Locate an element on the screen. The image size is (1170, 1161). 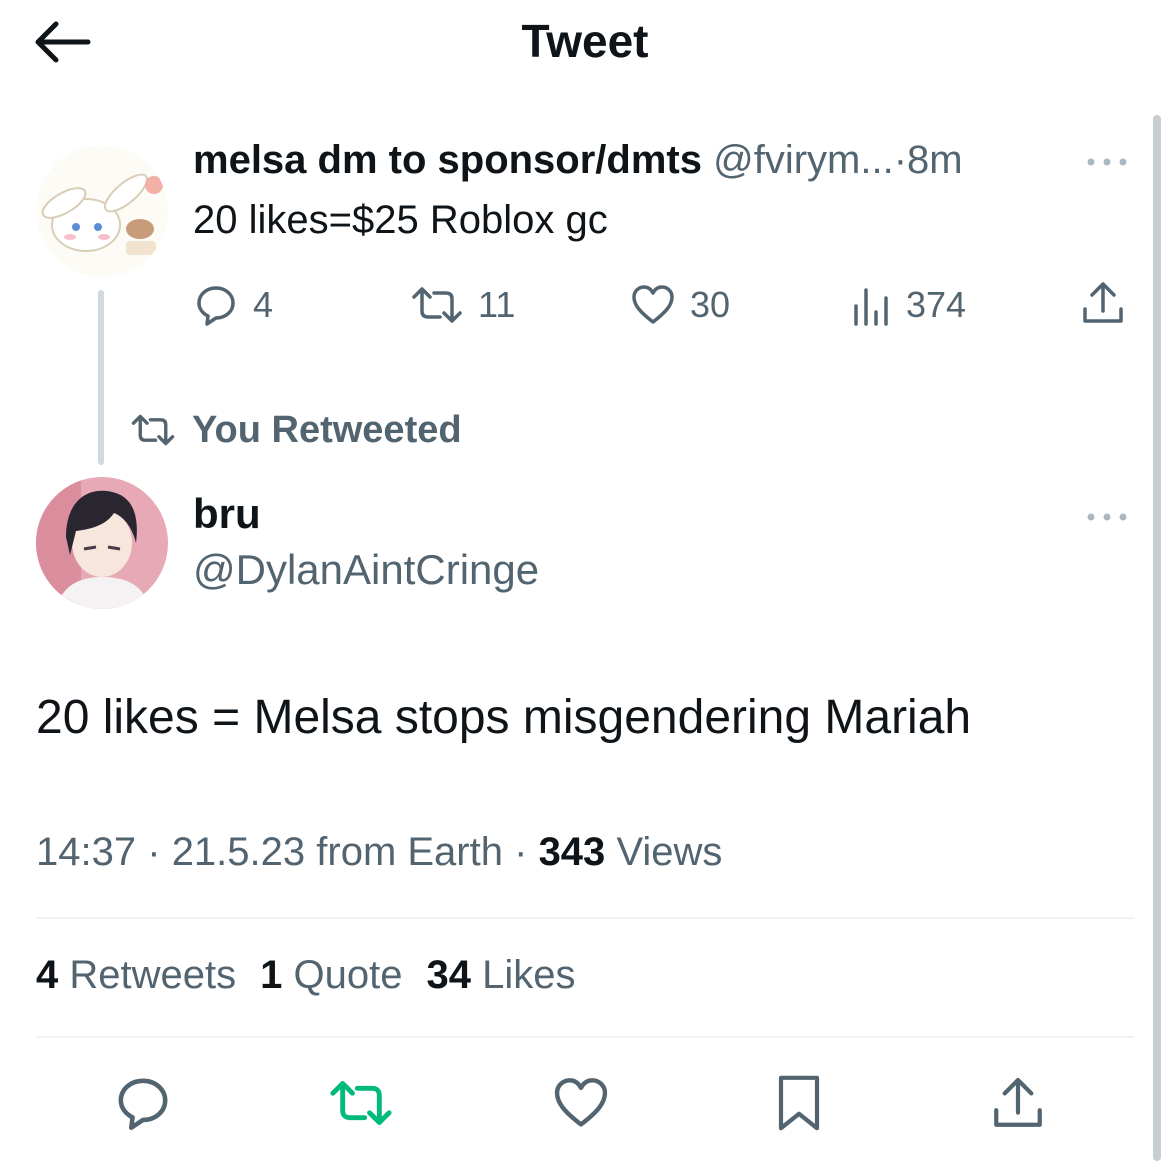
quotes-stat: 1 Quote is located at coordinates (331, 975).